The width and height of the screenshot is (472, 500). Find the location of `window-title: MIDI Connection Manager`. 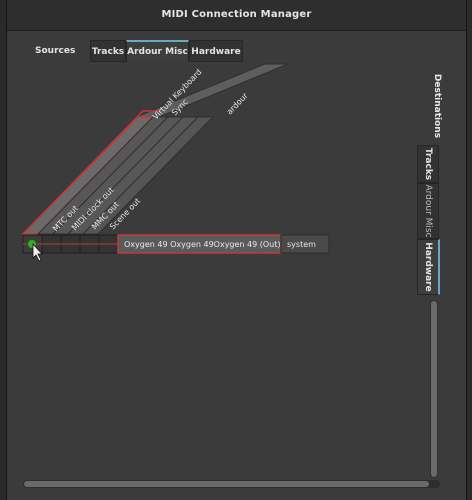

window-title: MIDI Connection Manager is located at coordinates (236, 14).